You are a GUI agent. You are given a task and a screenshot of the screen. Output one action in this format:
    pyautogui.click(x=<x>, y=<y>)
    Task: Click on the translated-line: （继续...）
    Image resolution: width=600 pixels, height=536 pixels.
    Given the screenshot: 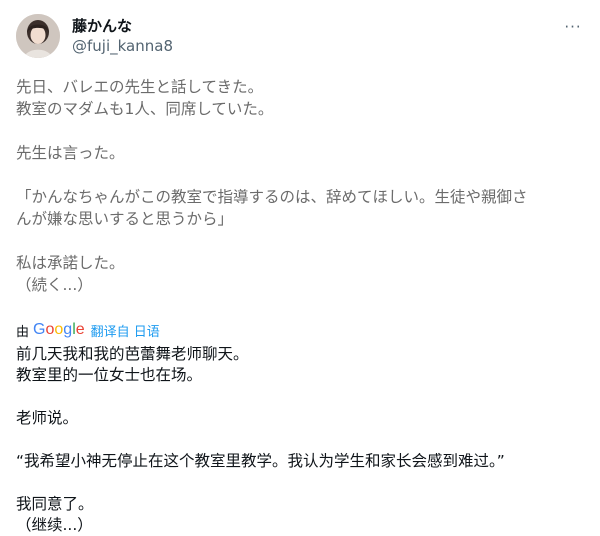 What is the action you would take?
    pyautogui.click(x=54, y=525)
    